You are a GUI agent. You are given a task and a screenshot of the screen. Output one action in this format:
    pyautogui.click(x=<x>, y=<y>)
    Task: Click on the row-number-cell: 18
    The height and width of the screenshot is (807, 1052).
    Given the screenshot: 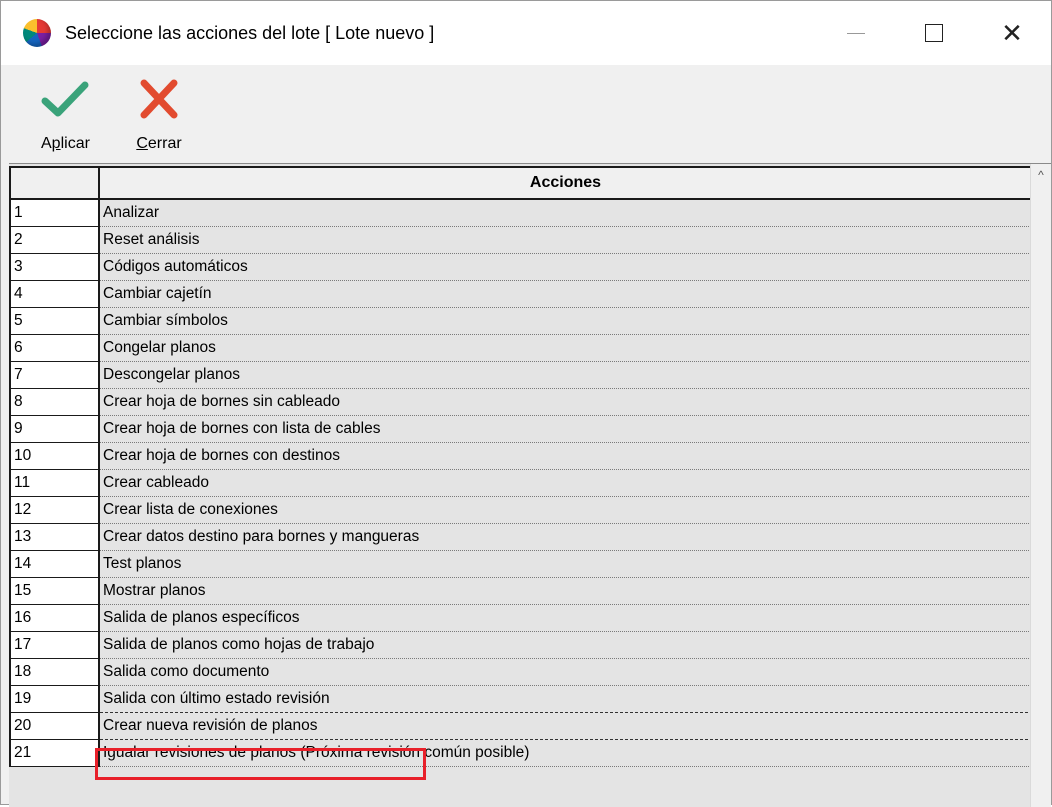 What is the action you would take?
    pyautogui.click(x=54, y=671)
    